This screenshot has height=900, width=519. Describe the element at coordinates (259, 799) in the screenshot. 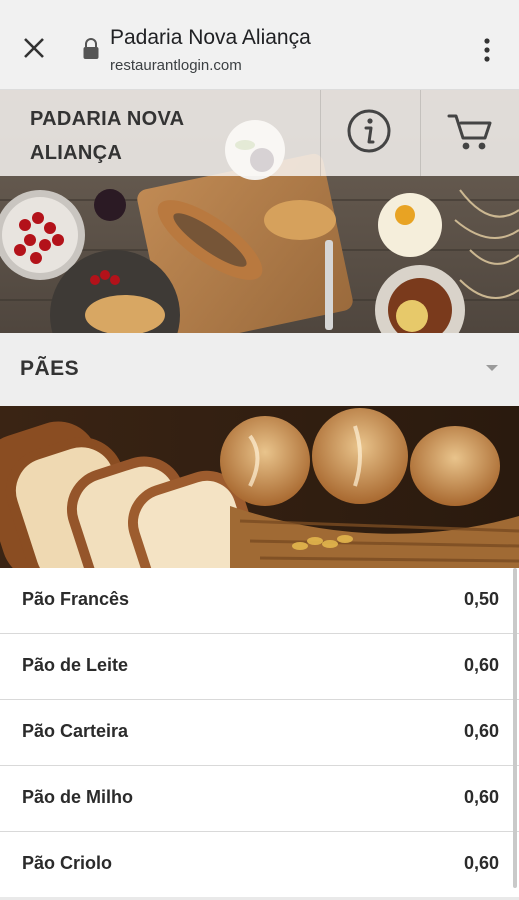

I see `menu-item: Pão de Milho 0,60` at that location.